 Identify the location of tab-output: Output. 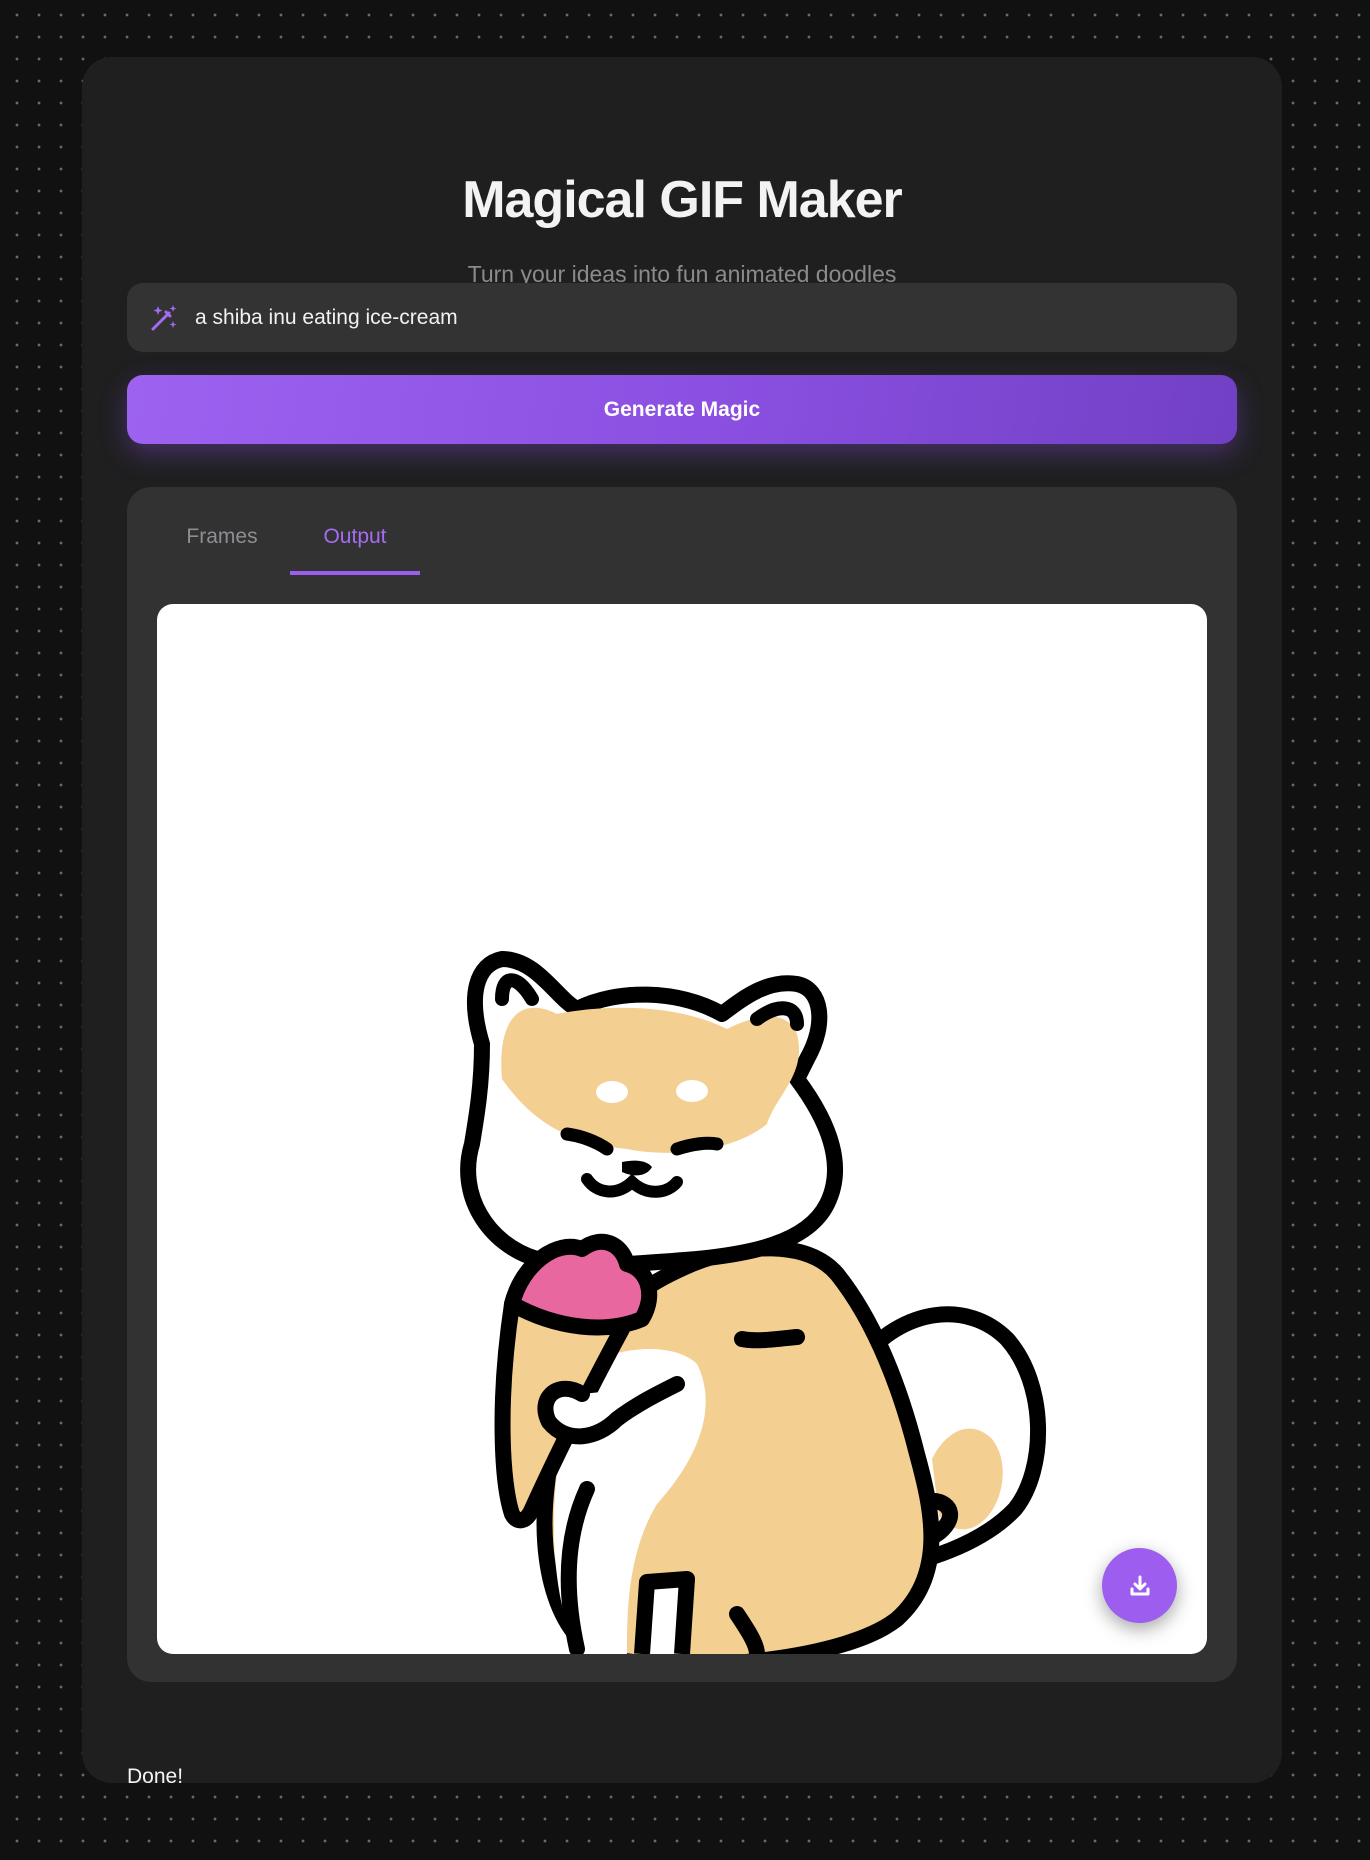
(355, 550).